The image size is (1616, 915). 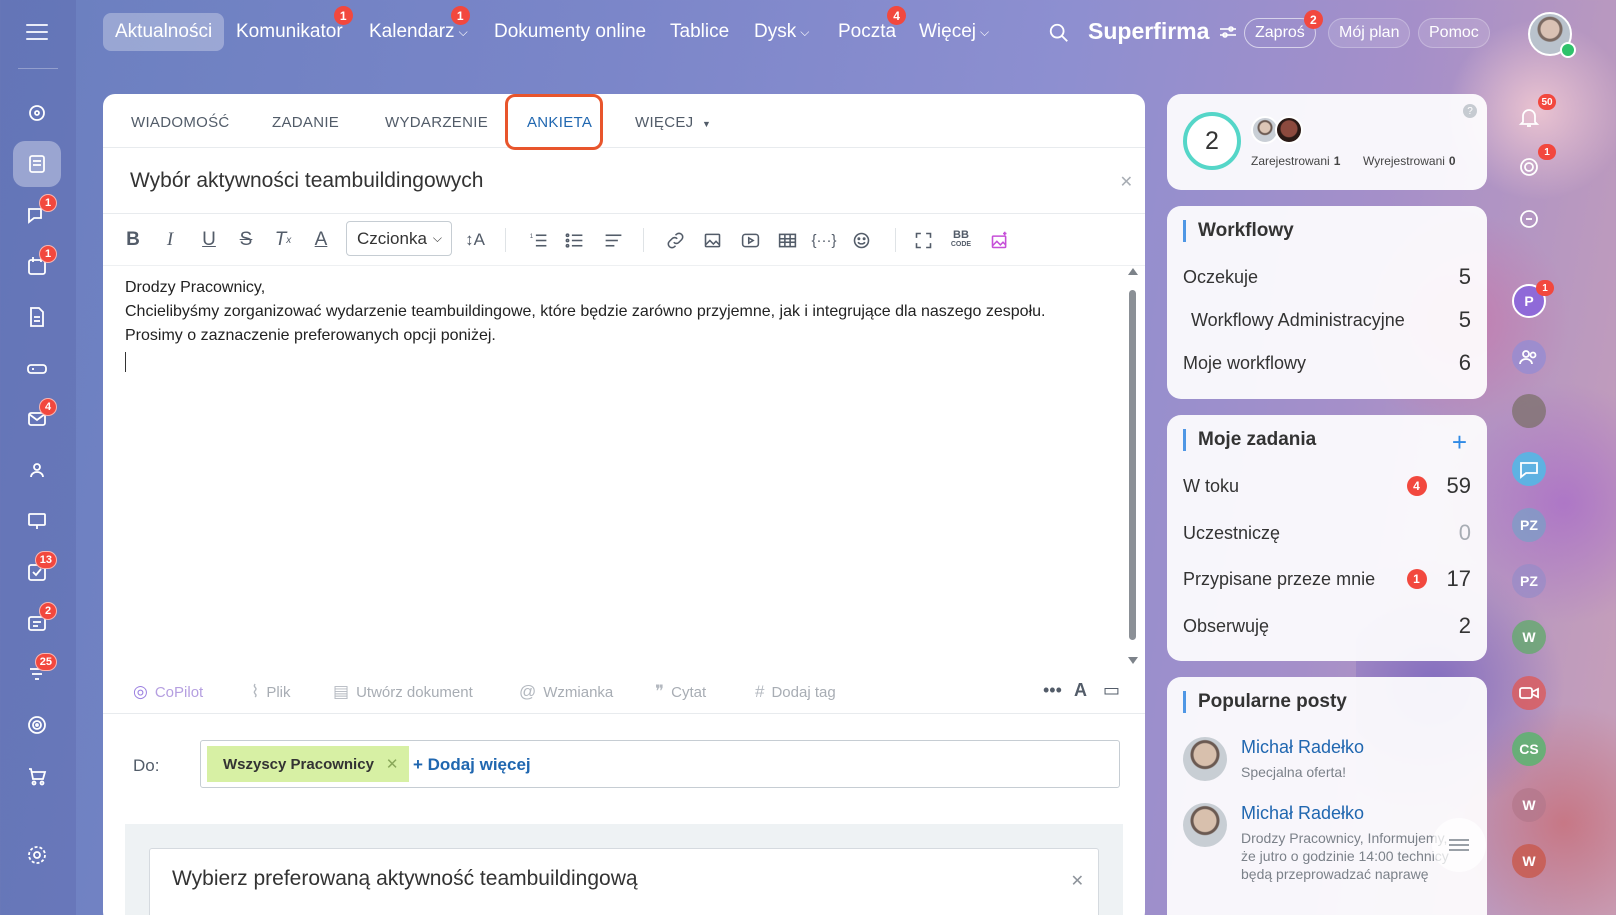 I want to click on editor-scrollbar, so click(x=1133, y=466).